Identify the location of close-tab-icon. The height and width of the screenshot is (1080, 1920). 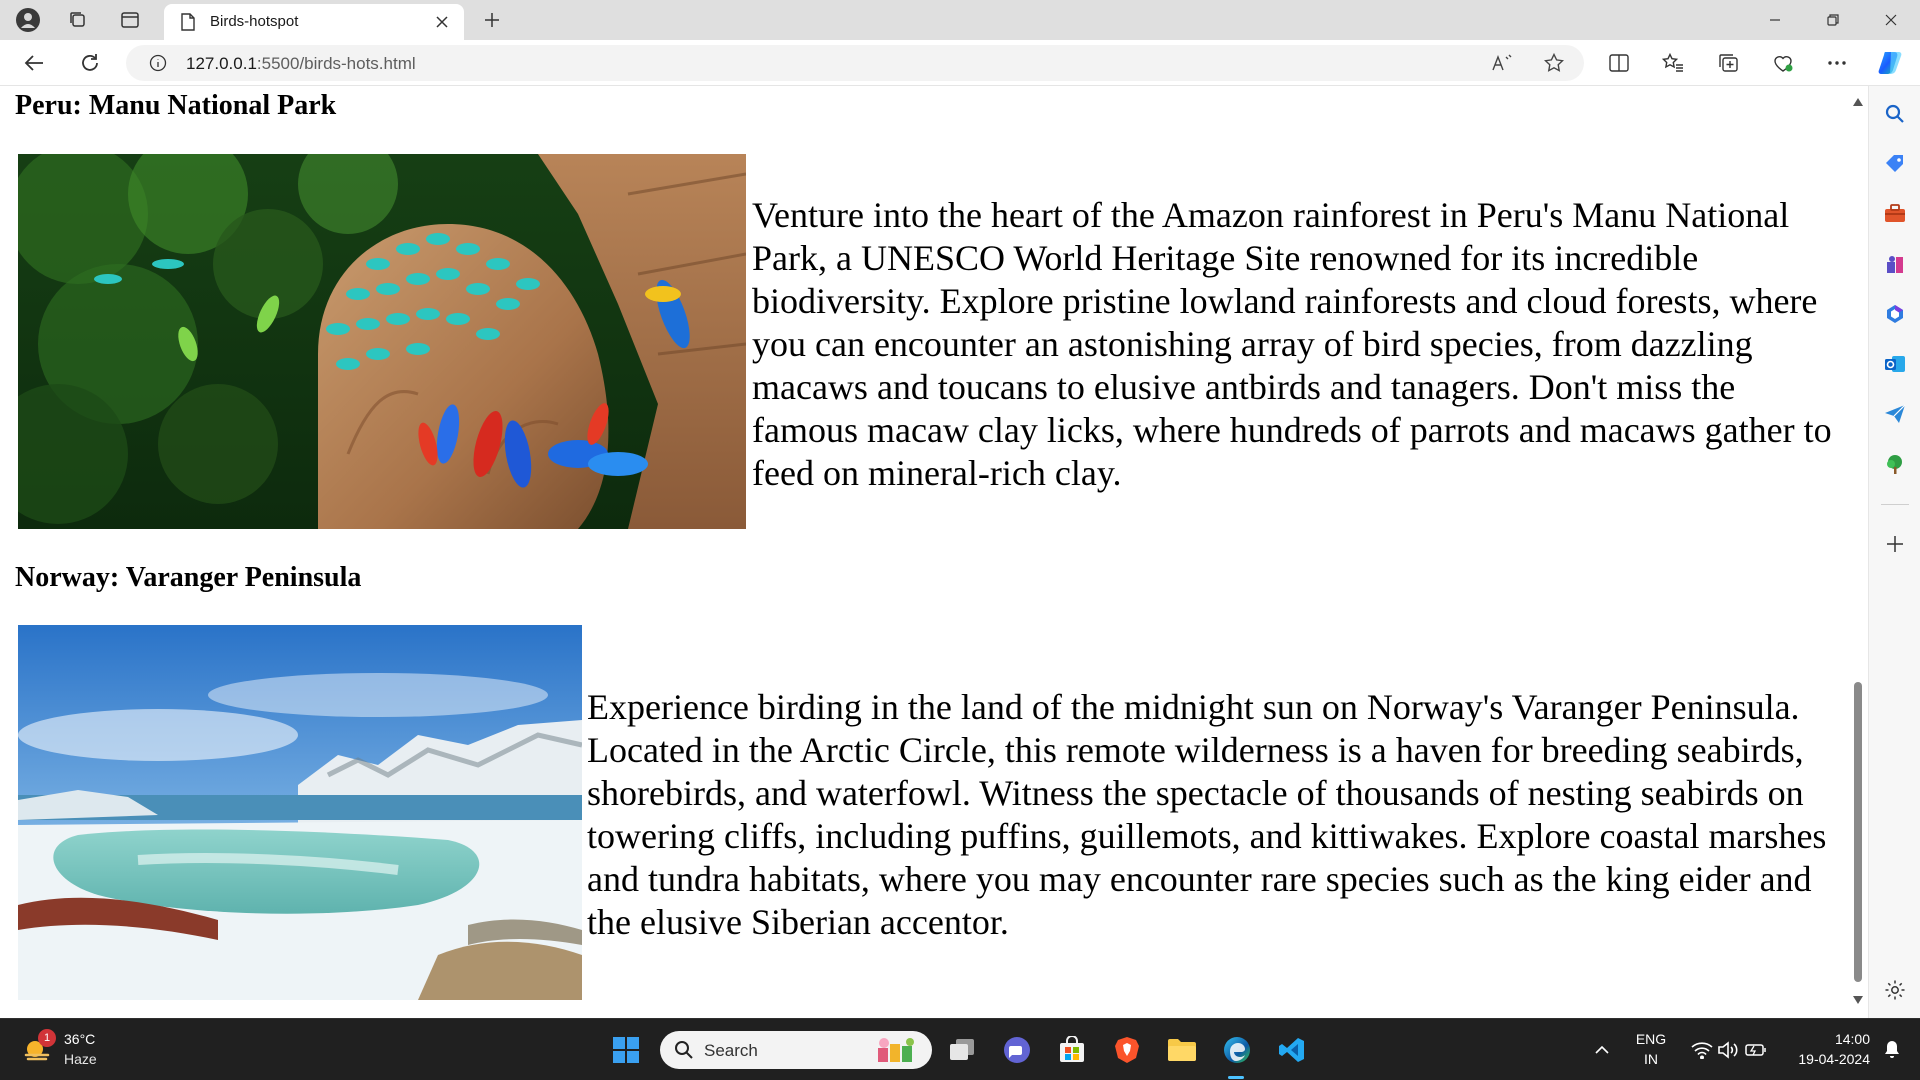
(442, 22).